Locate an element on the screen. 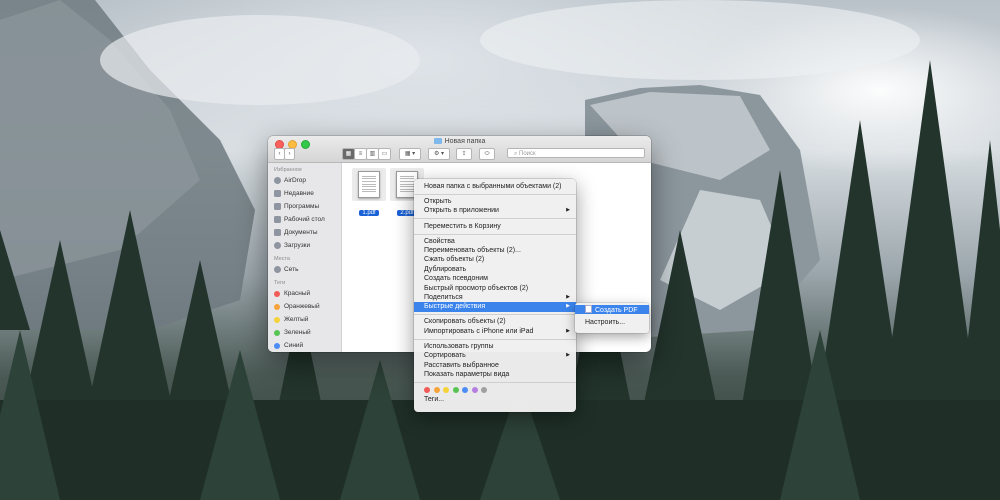  menu-item-label: Импортировать с iPhone или iPad is located at coordinates (479, 331).